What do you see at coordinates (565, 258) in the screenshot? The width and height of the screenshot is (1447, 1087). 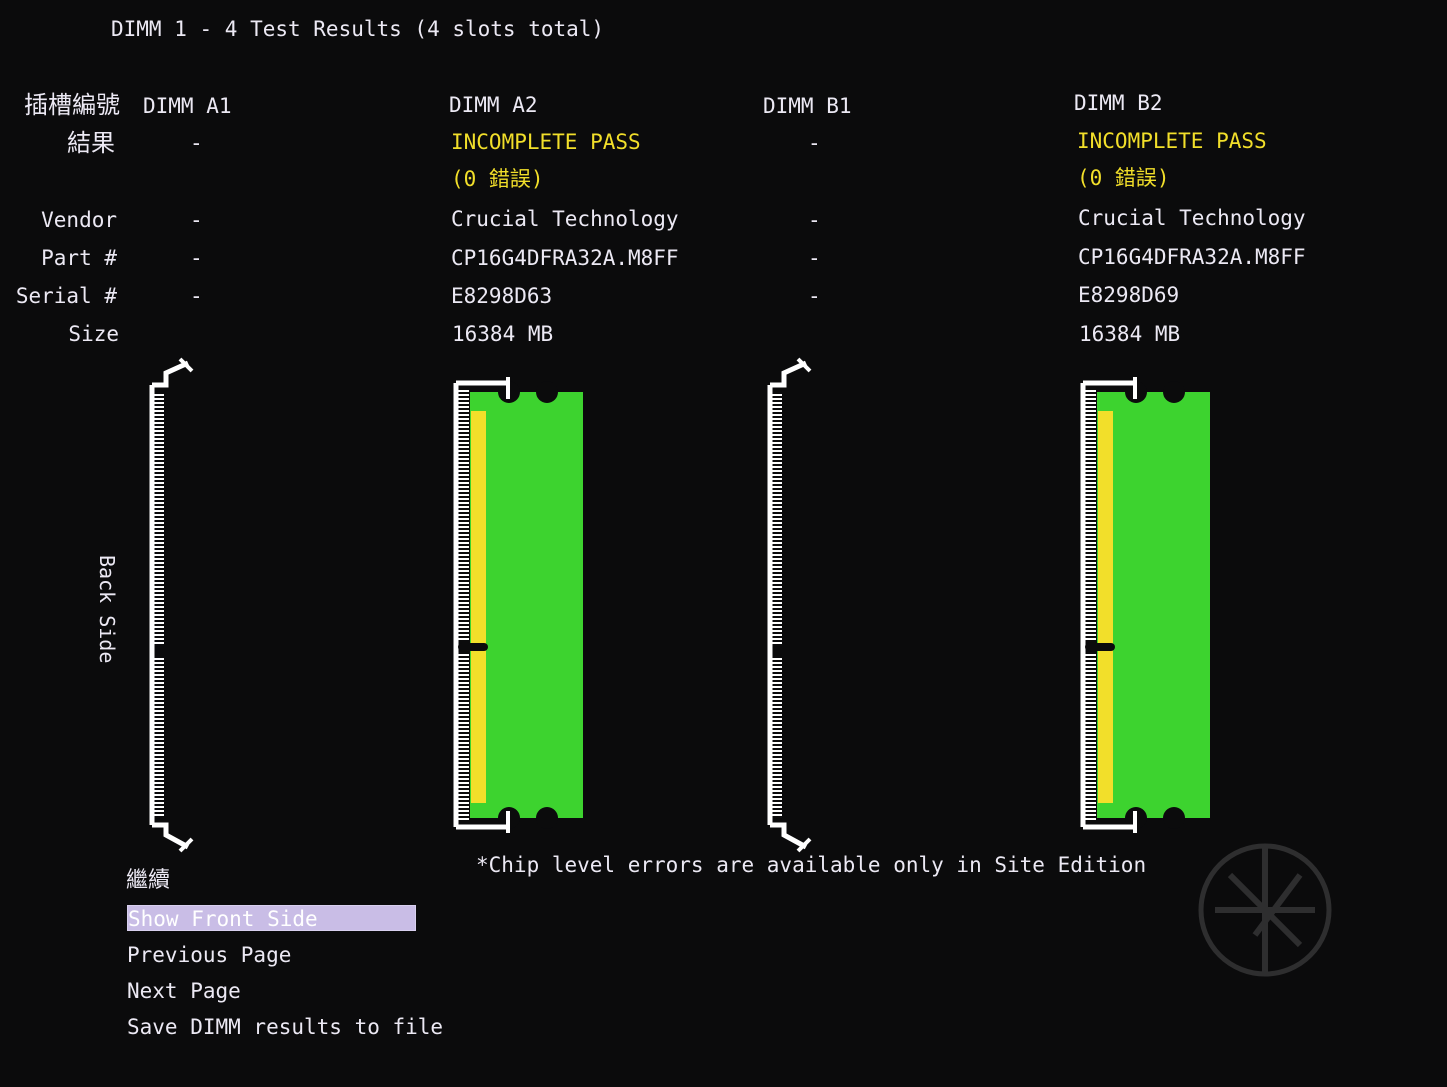 I see `slot-part-a2: CP16G4DFRA32A.M8FF` at bounding box center [565, 258].